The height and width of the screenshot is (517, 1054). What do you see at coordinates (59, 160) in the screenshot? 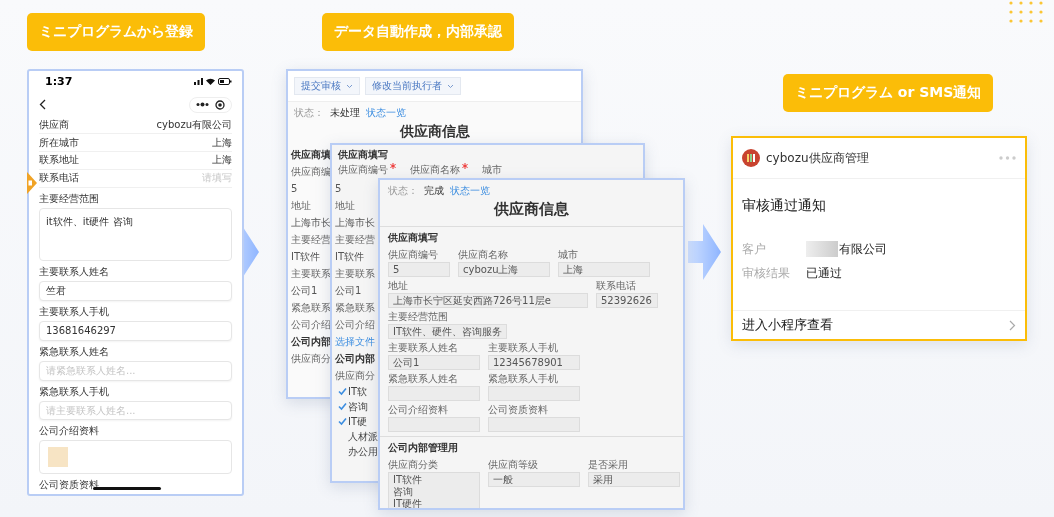
I see `row-label: 联系地址` at bounding box center [59, 160].